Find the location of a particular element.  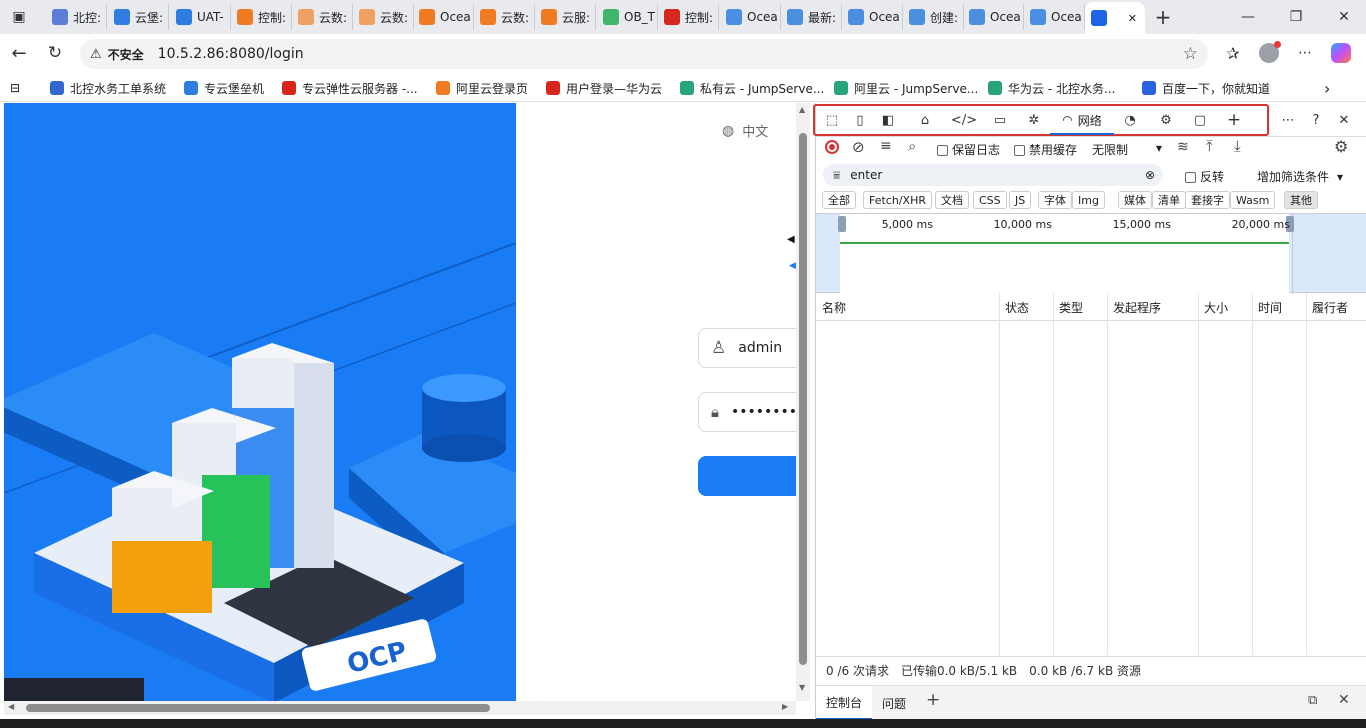

resource-type-chip: 媒体 is located at coordinates (1135, 200).